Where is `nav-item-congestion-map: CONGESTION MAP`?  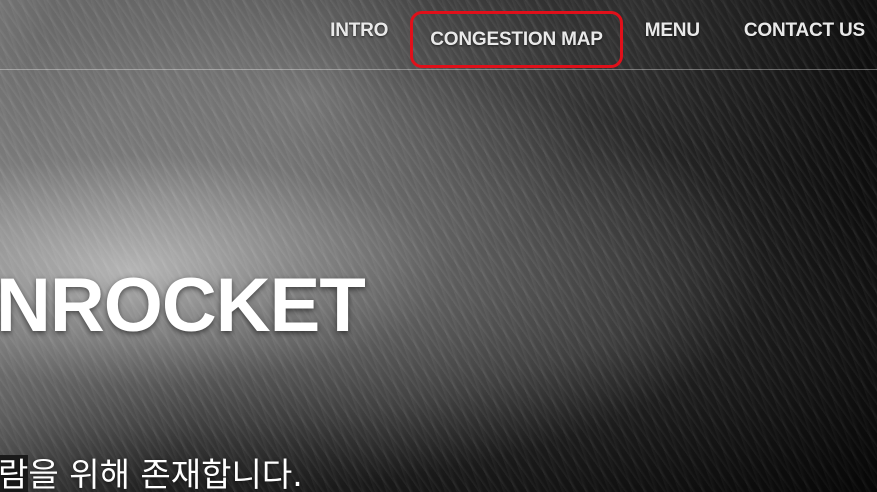 nav-item-congestion-map: CONGESTION MAP is located at coordinates (516, 39).